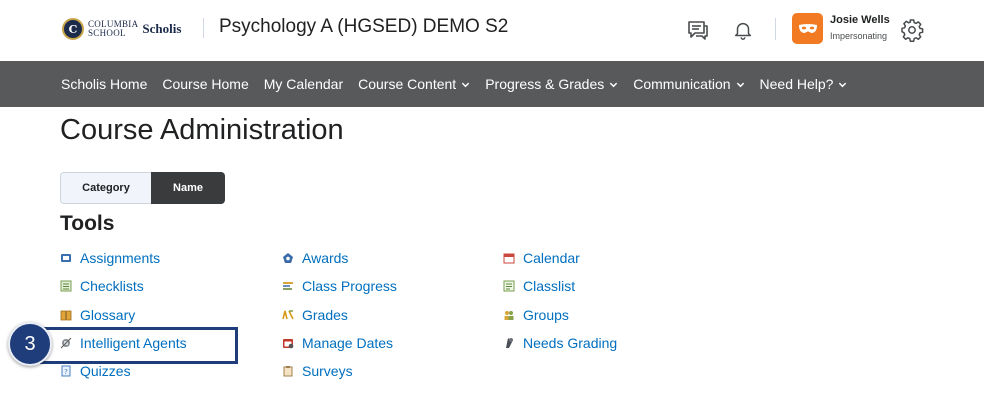 Image resolution: width=984 pixels, height=420 pixels. Describe the element at coordinates (859, 36) in the screenshot. I see `user-status: Impersonating` at that location.